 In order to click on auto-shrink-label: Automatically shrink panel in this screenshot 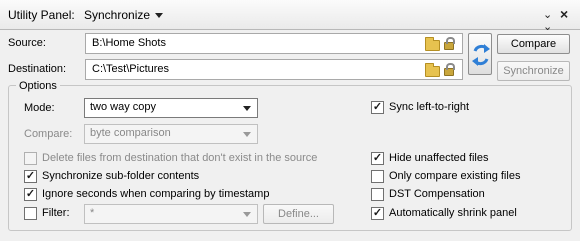, I will do `click(453, 213)`.